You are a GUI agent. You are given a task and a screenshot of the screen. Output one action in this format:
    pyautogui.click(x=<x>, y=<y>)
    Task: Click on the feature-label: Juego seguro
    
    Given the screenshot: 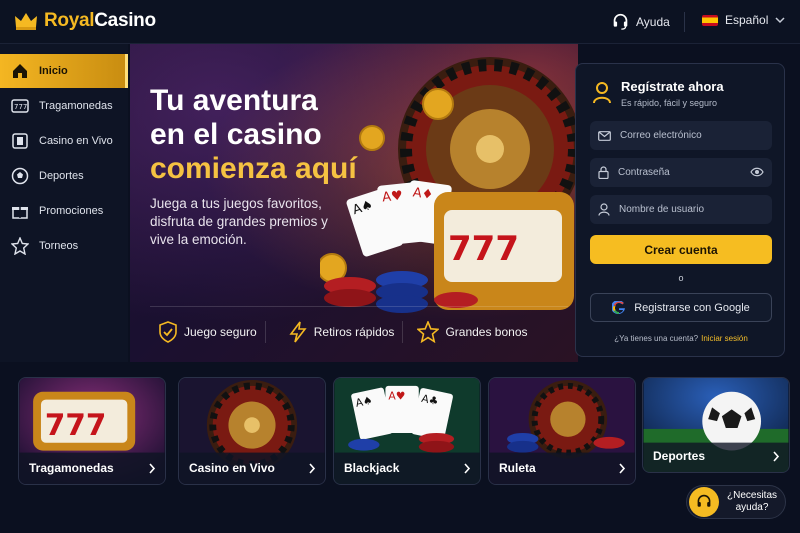 What is the action you would take?
    pyautogui.click(x=220, y=331)
    